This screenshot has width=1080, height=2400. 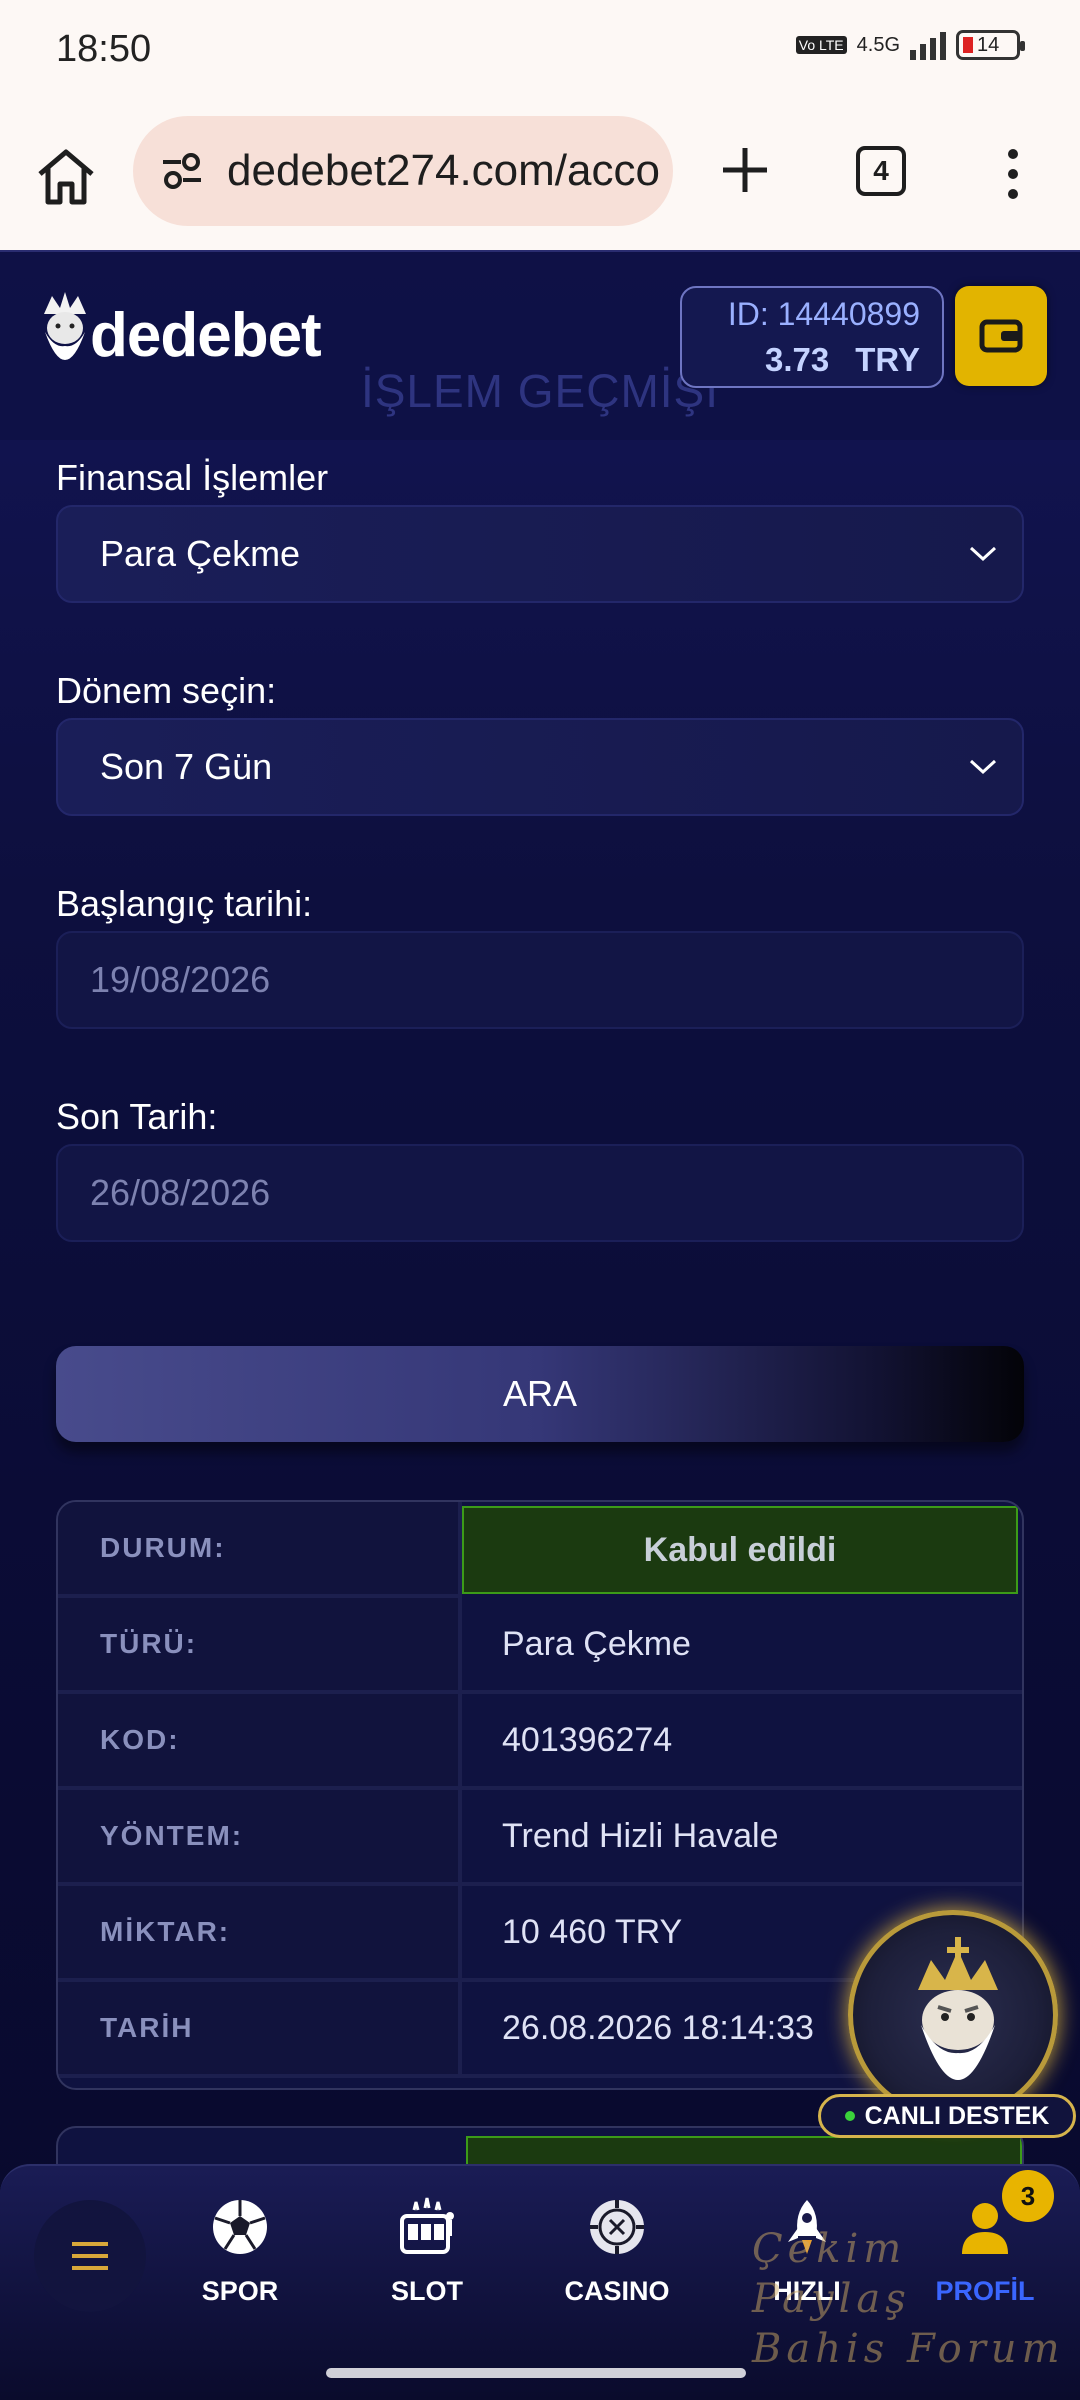 What do you see at coordinates (807, 2291) in the screenshot?
I see `nav-label: HIZLI` at bounding box center [807, 2291].